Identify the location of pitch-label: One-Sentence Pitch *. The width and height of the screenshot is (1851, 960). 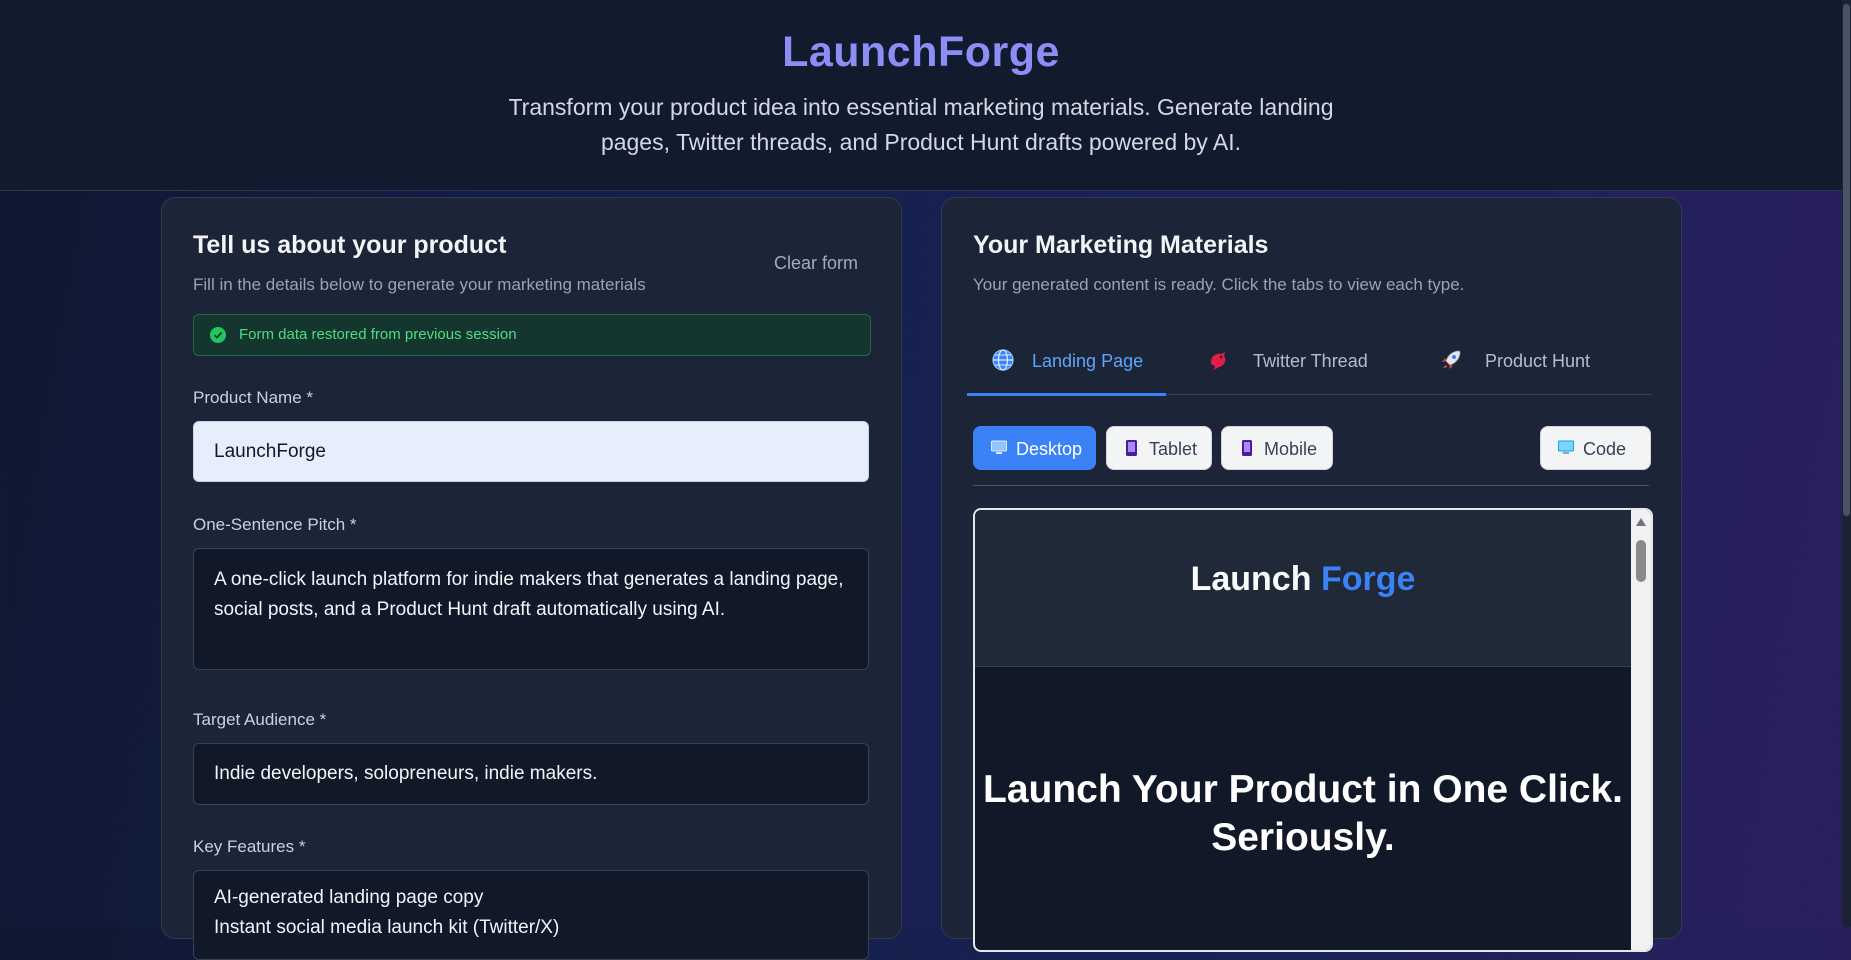
(275, 524).